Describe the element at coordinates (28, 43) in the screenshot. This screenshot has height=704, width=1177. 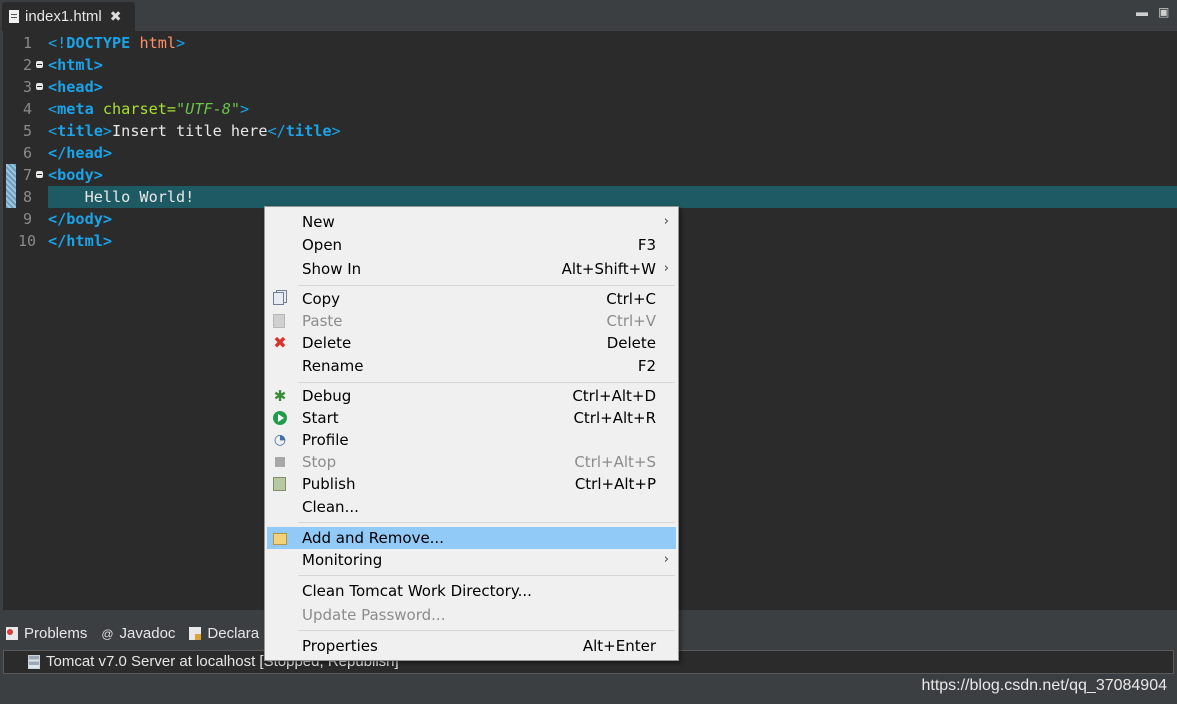
I see `line-number: 1` at that location.